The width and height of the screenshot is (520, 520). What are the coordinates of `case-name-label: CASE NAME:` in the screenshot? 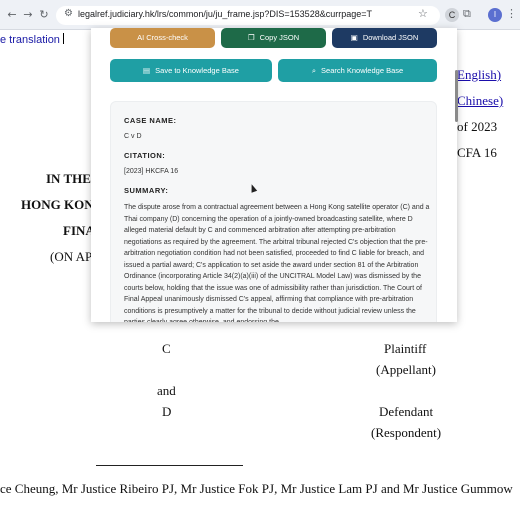 It's located at (150, 120).